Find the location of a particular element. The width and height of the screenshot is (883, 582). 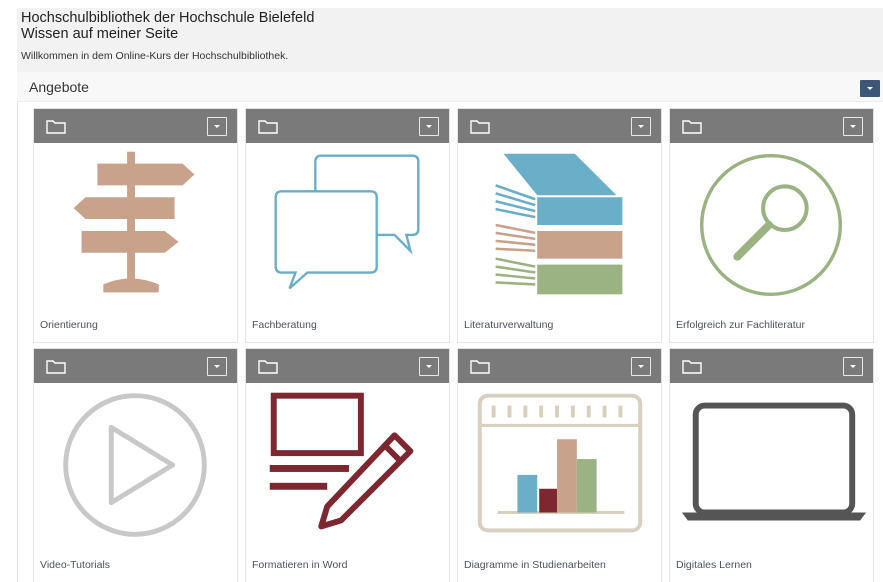

tile-diagramme-in-studienarbeiten: Diagramme in Studienarbeiten is located at coordinates (559, 465).